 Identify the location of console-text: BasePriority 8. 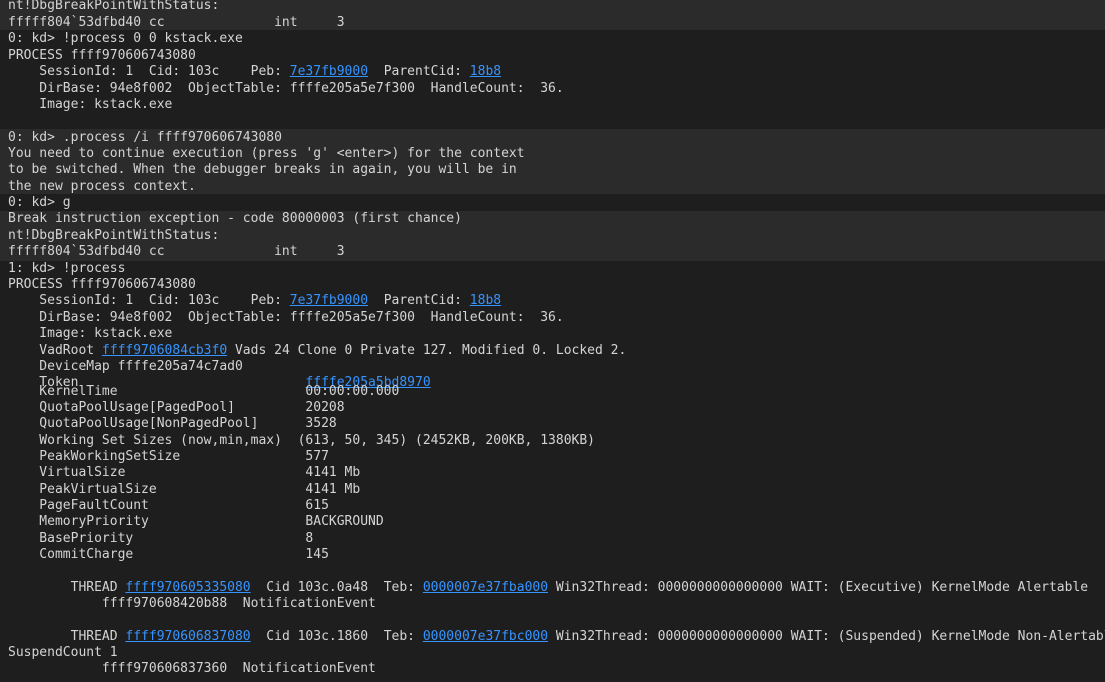
(161, 538).